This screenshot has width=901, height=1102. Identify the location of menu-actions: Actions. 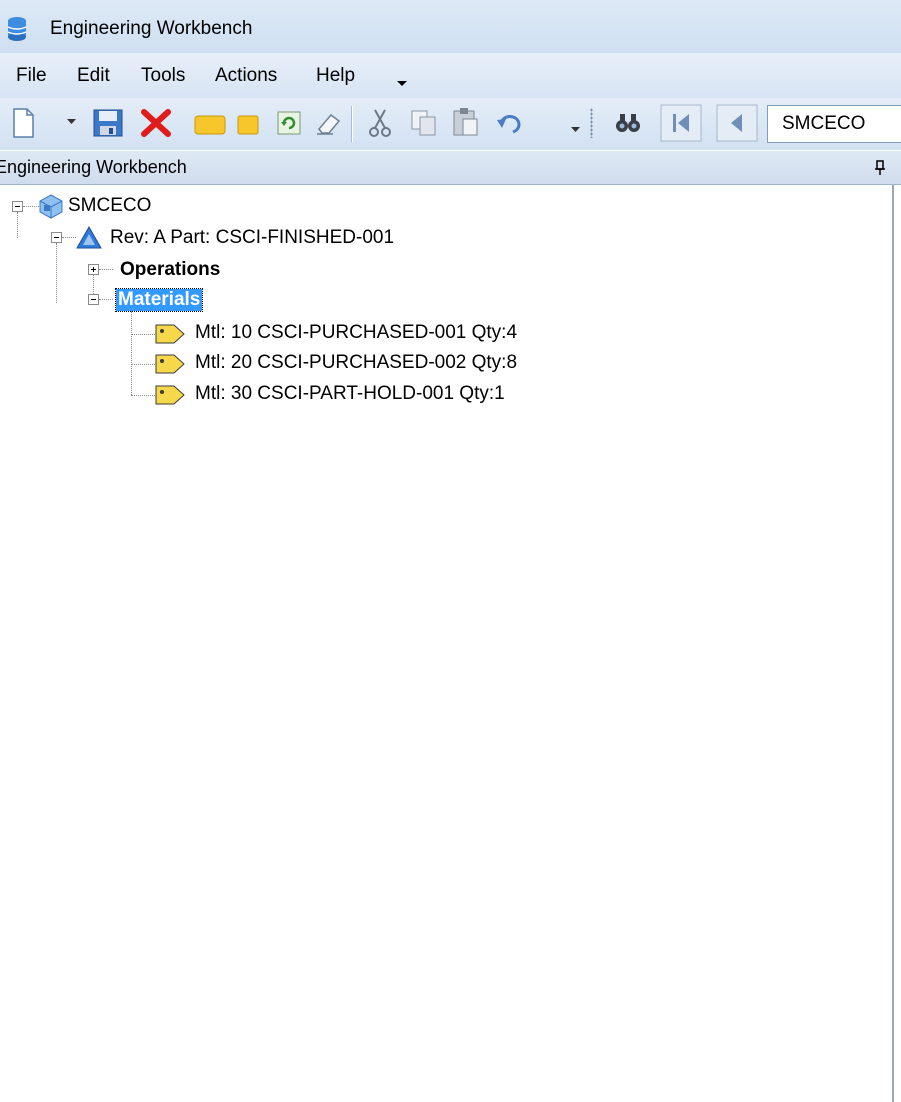
(246, 76).